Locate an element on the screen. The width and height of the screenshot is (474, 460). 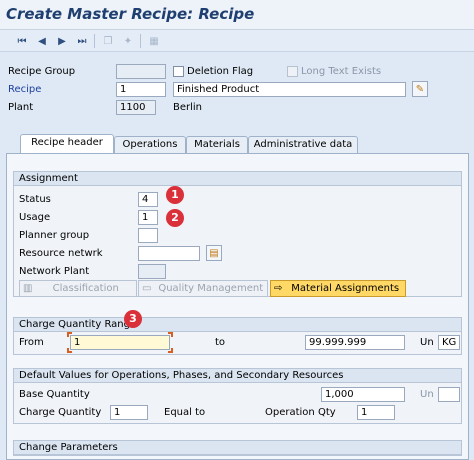
last-page-icon: ⏭ is located at coordinates (82, 41).